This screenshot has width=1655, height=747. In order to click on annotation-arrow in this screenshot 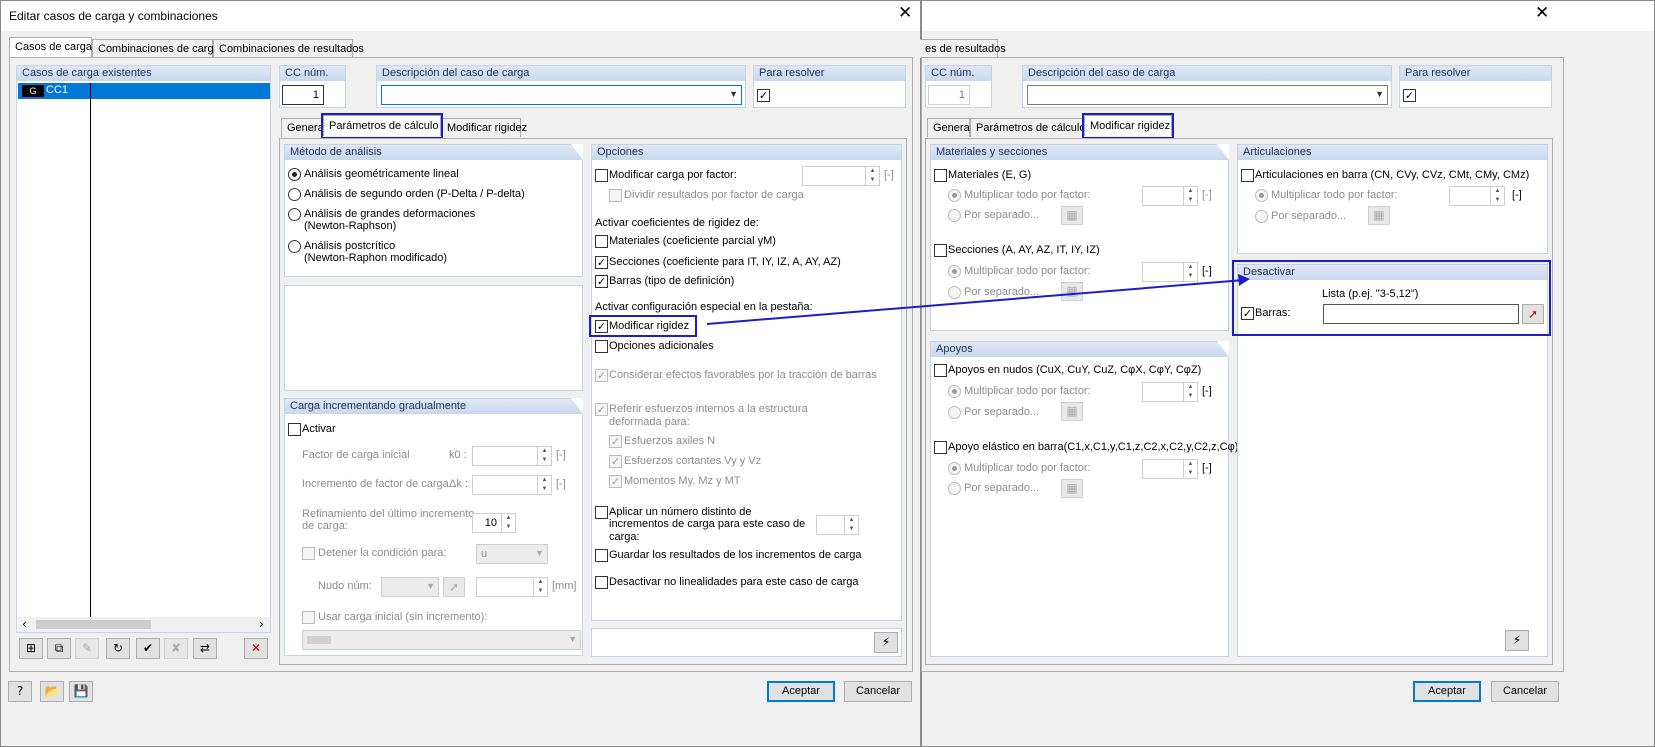, I will do `click(978, 299)`.